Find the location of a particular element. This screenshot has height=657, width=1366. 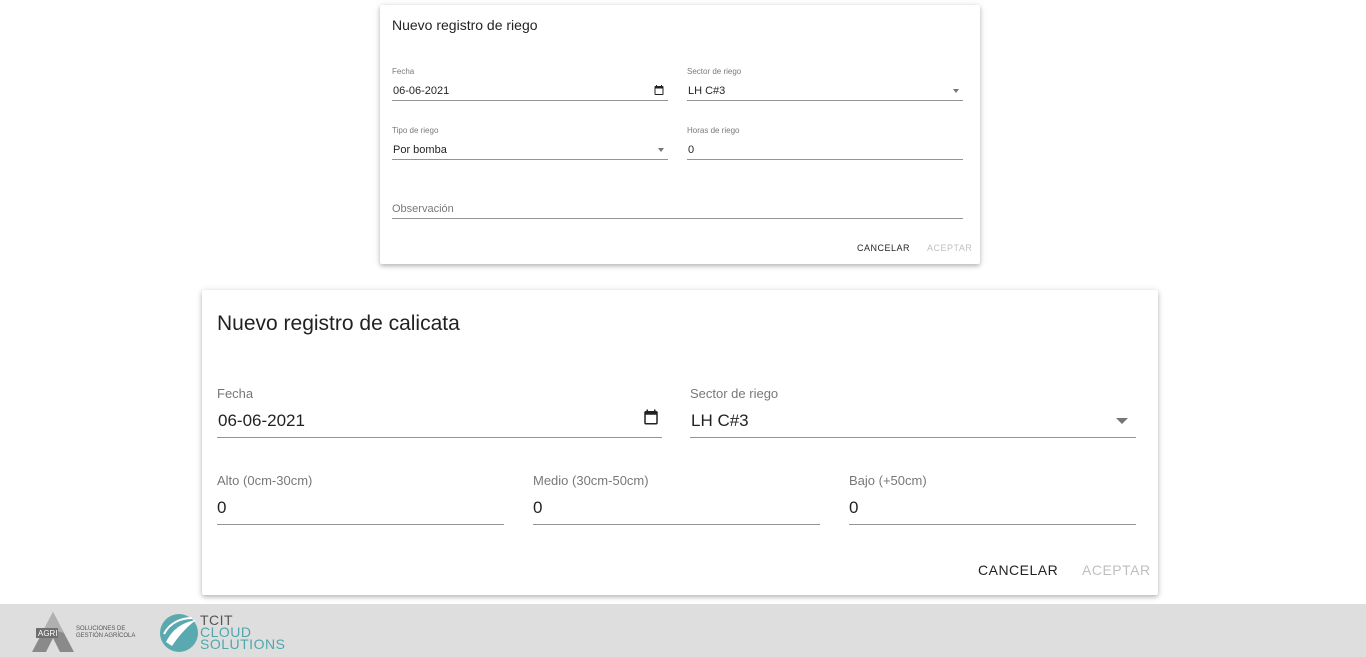

agri-logo-icon: AGRI is located at coordinates (53, 632).